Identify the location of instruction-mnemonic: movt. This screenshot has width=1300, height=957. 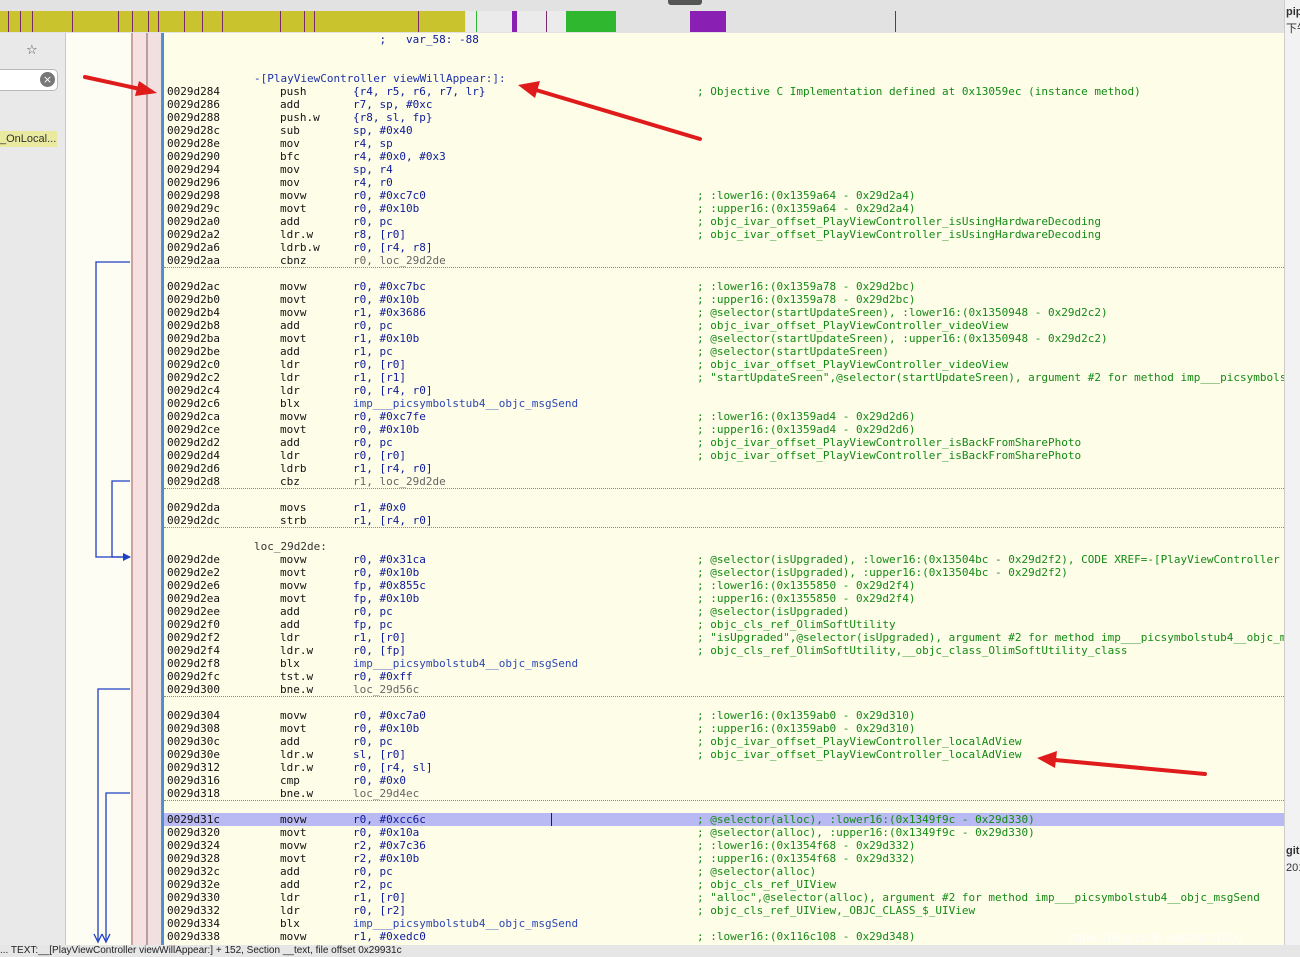
(293, 858).